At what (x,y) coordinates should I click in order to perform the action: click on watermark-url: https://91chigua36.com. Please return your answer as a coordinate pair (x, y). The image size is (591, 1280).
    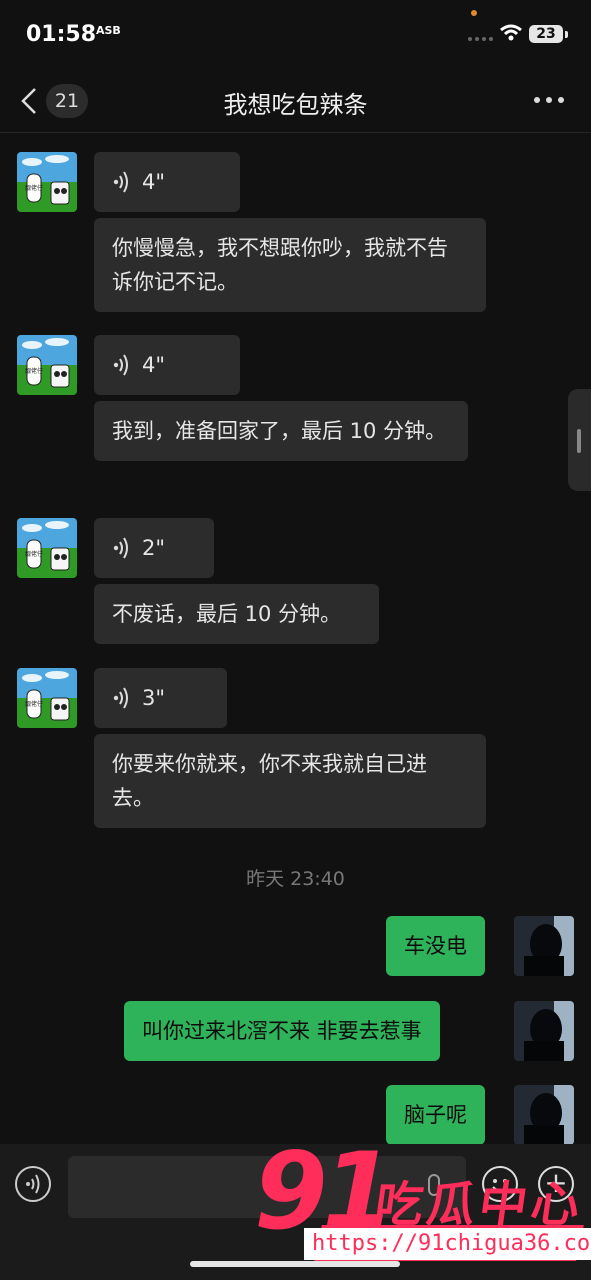
    Looking at the image, I should click on (447, 1244).